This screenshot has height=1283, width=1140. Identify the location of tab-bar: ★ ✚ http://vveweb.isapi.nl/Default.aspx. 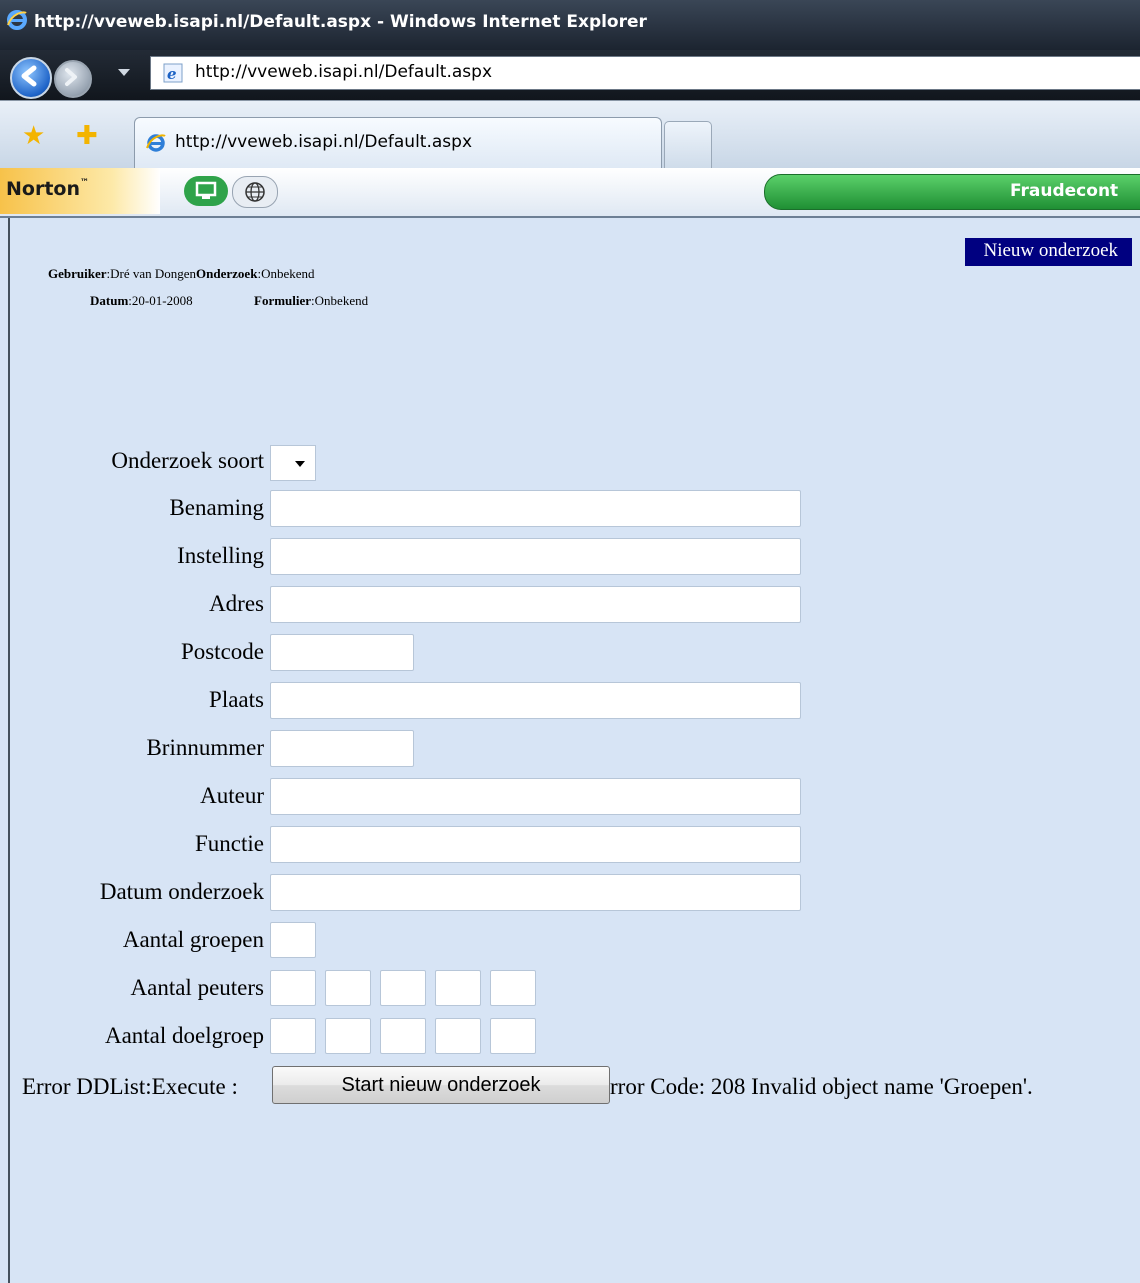
(570, 134).